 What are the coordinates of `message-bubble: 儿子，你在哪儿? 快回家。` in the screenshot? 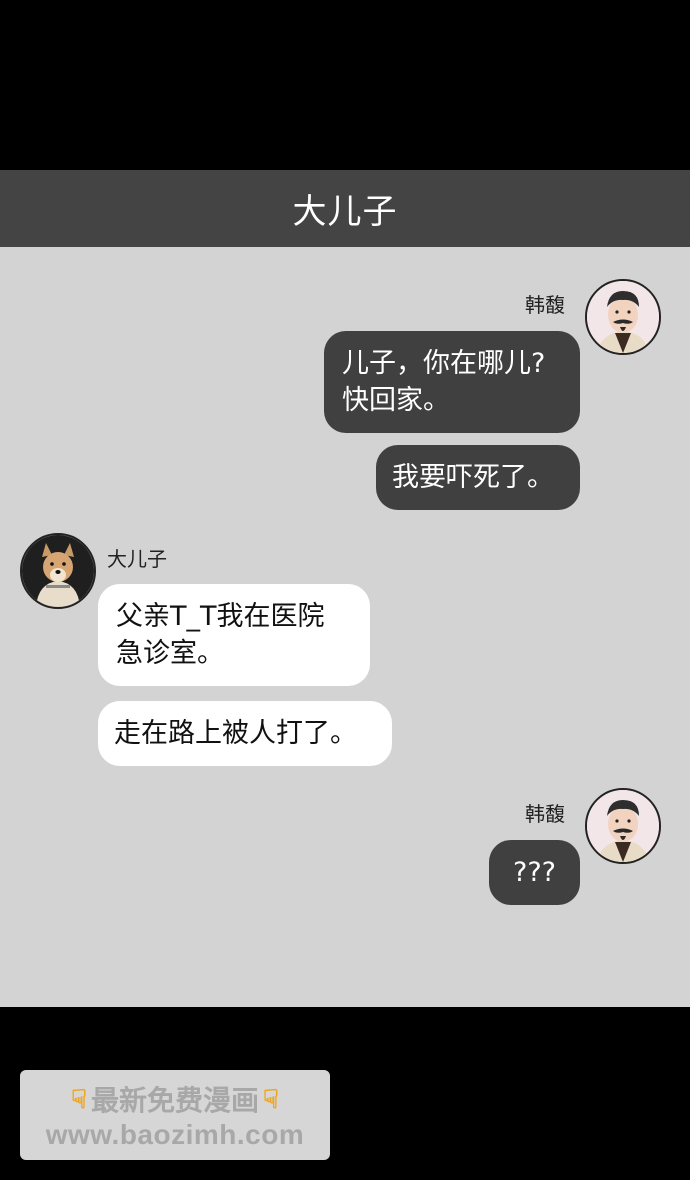 It's located at (452, 382).